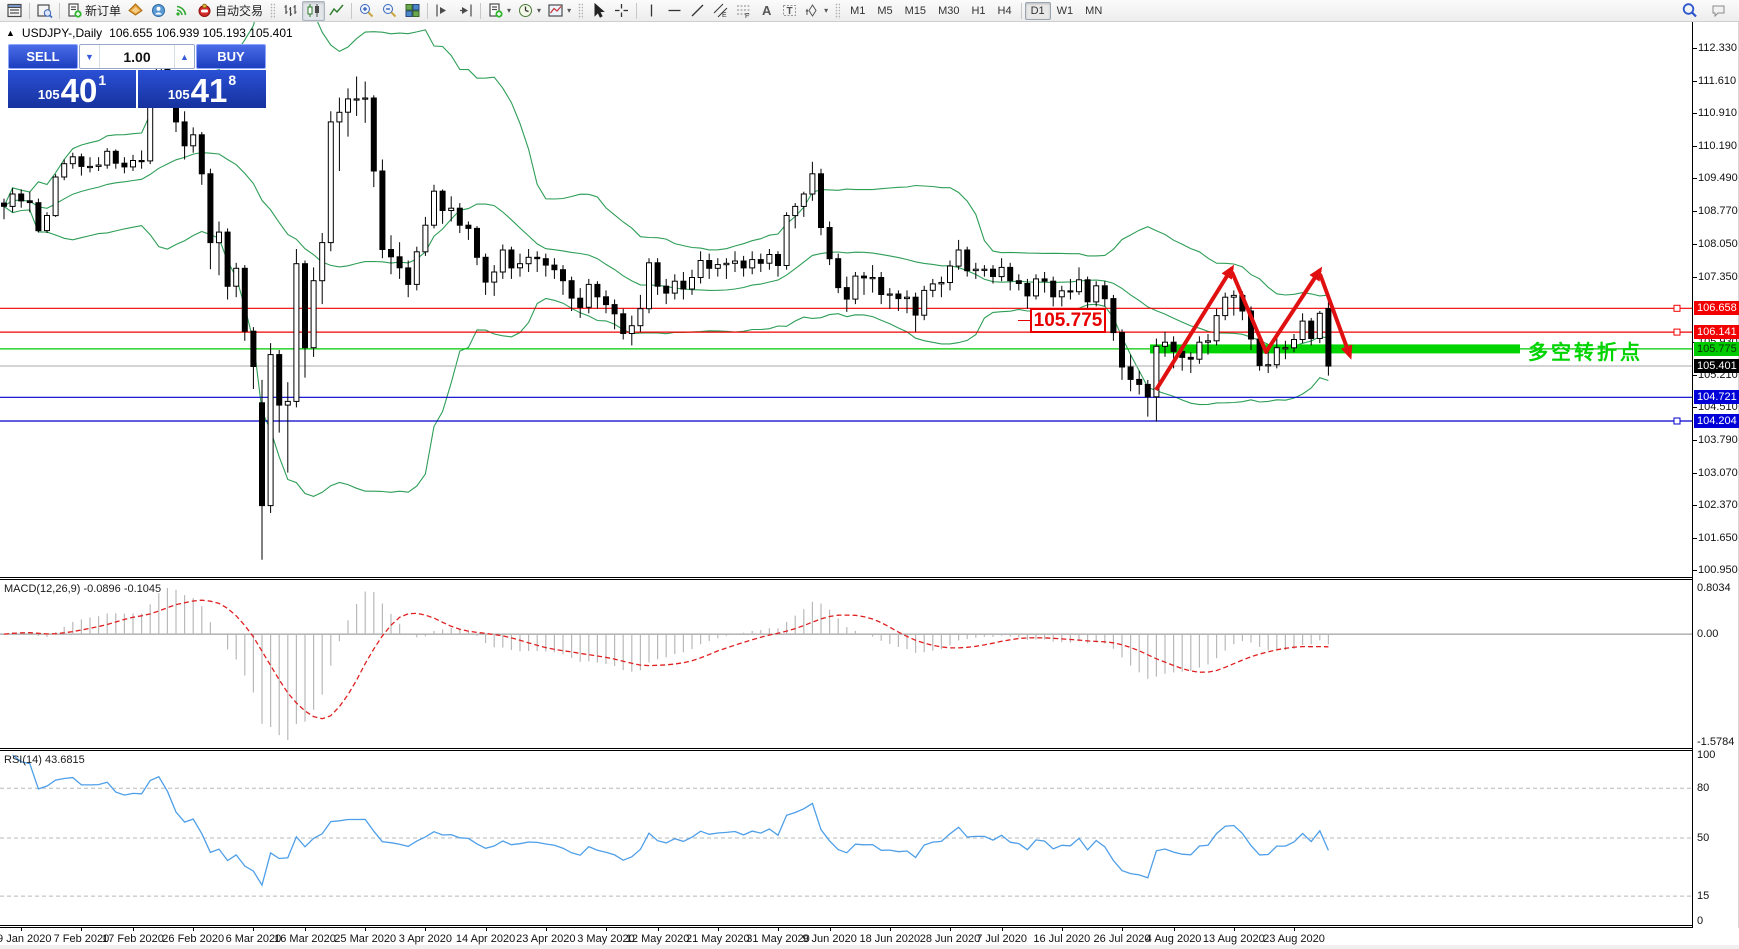 This screenshot has height=949, width=1739. I want to click on timeframe-button-h4: H4, so click(1005, 11).